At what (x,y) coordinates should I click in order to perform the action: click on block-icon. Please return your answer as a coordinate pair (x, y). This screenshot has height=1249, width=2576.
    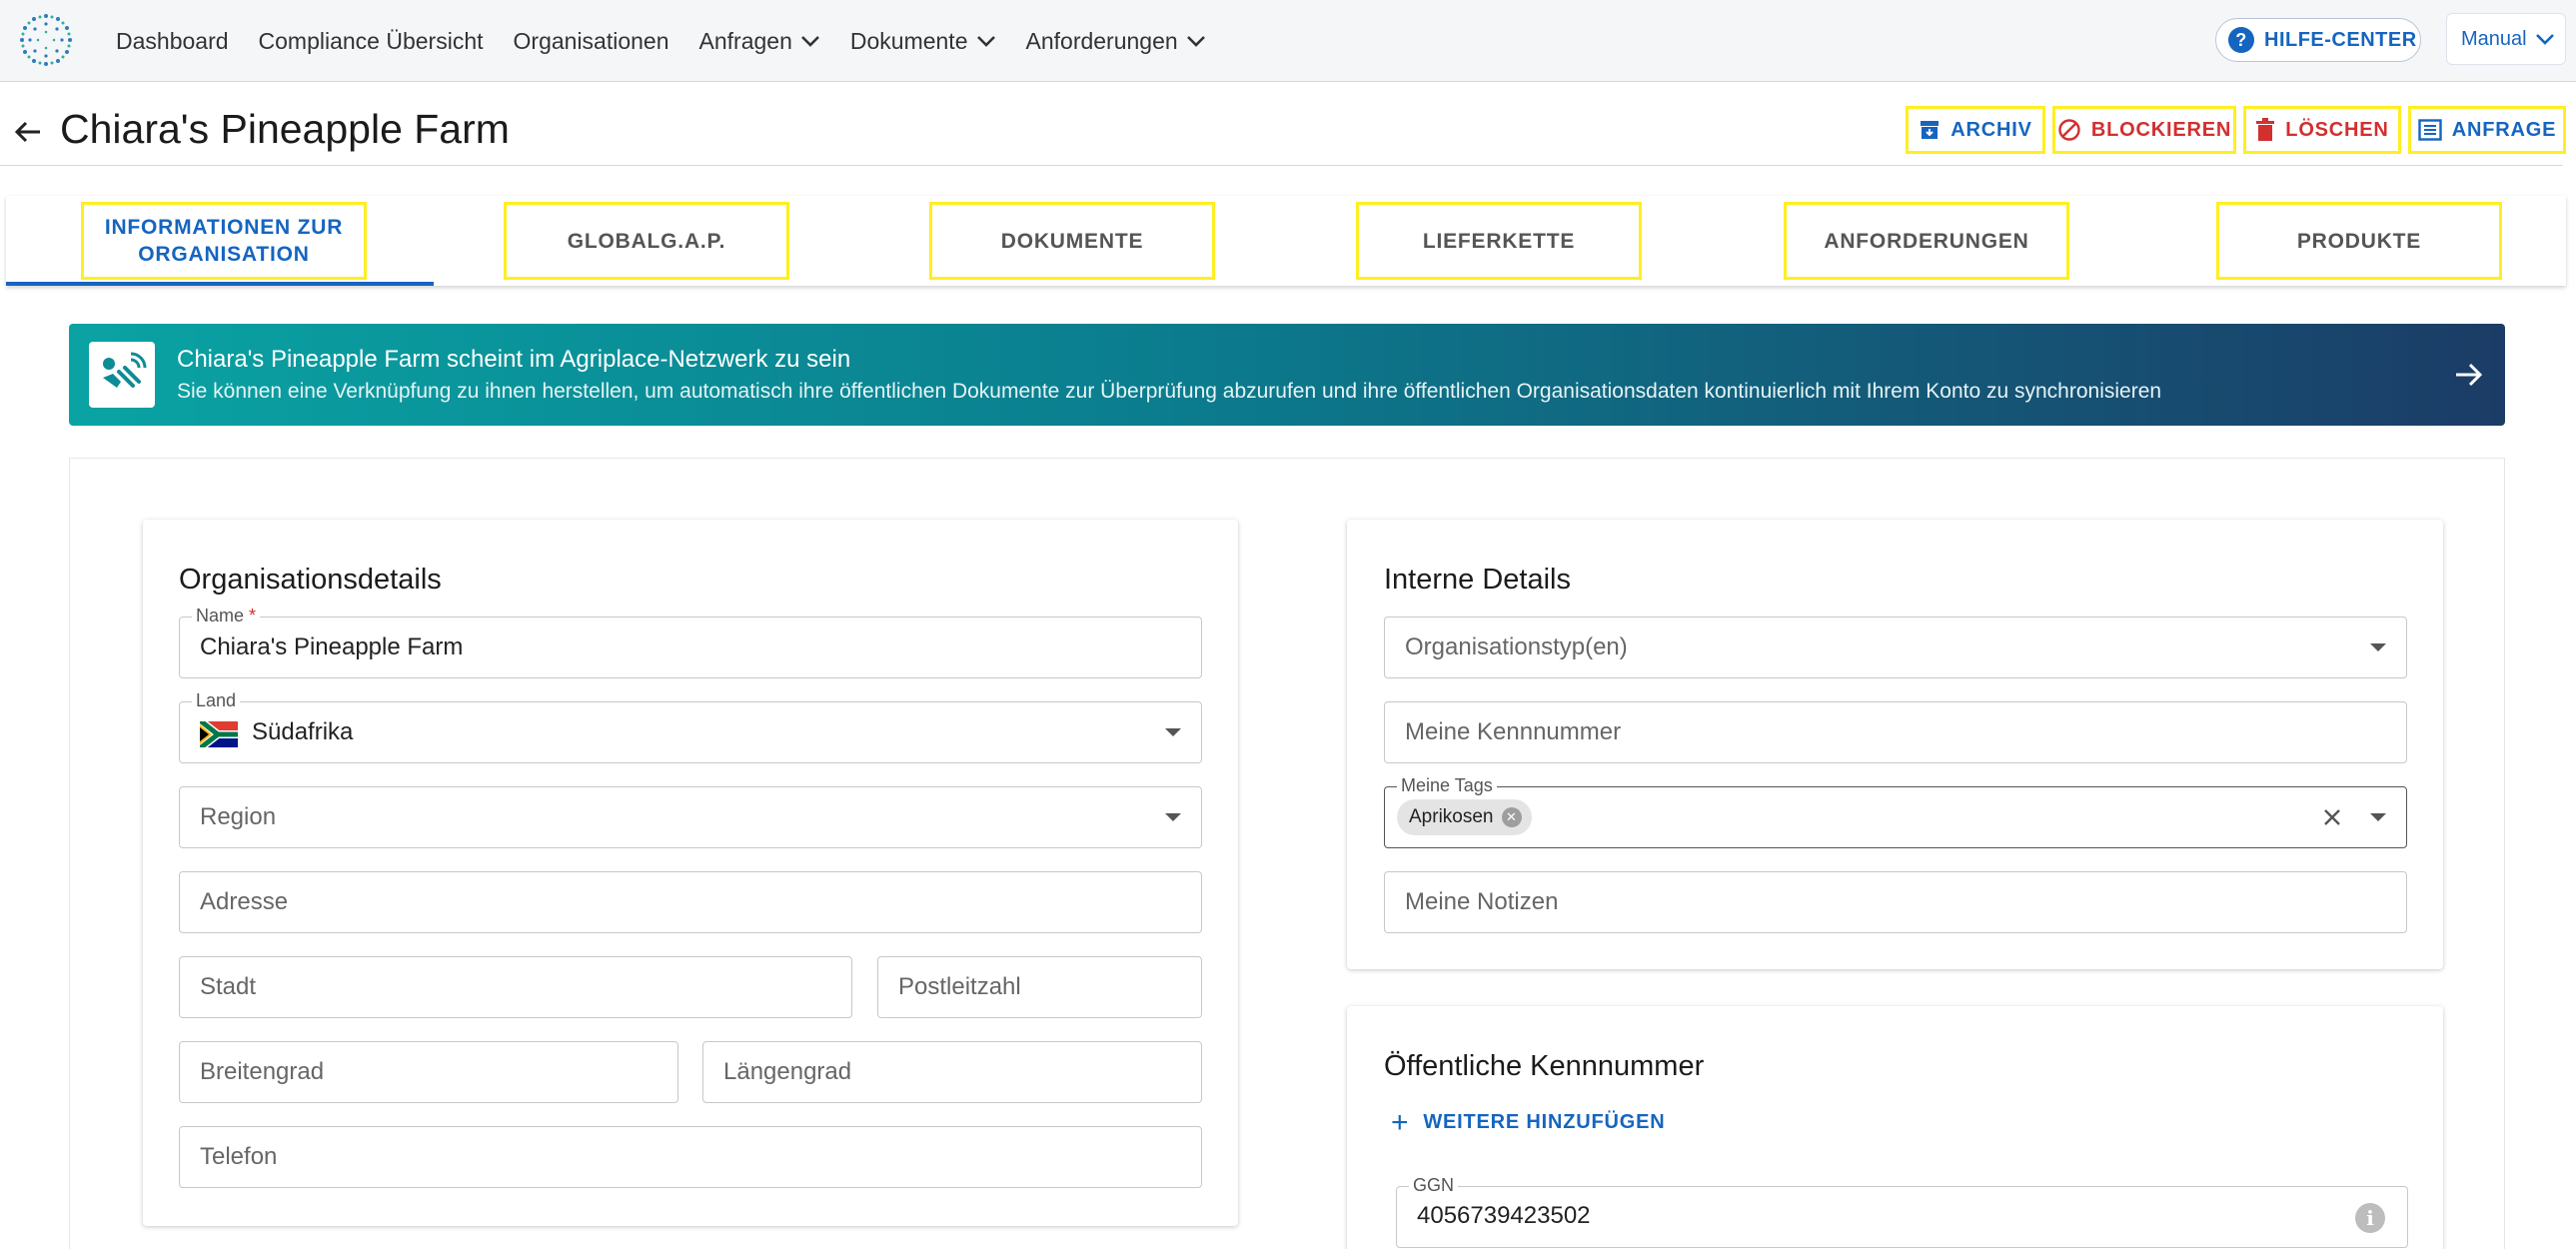
    Looking at the image, I should click on (2069, 130).